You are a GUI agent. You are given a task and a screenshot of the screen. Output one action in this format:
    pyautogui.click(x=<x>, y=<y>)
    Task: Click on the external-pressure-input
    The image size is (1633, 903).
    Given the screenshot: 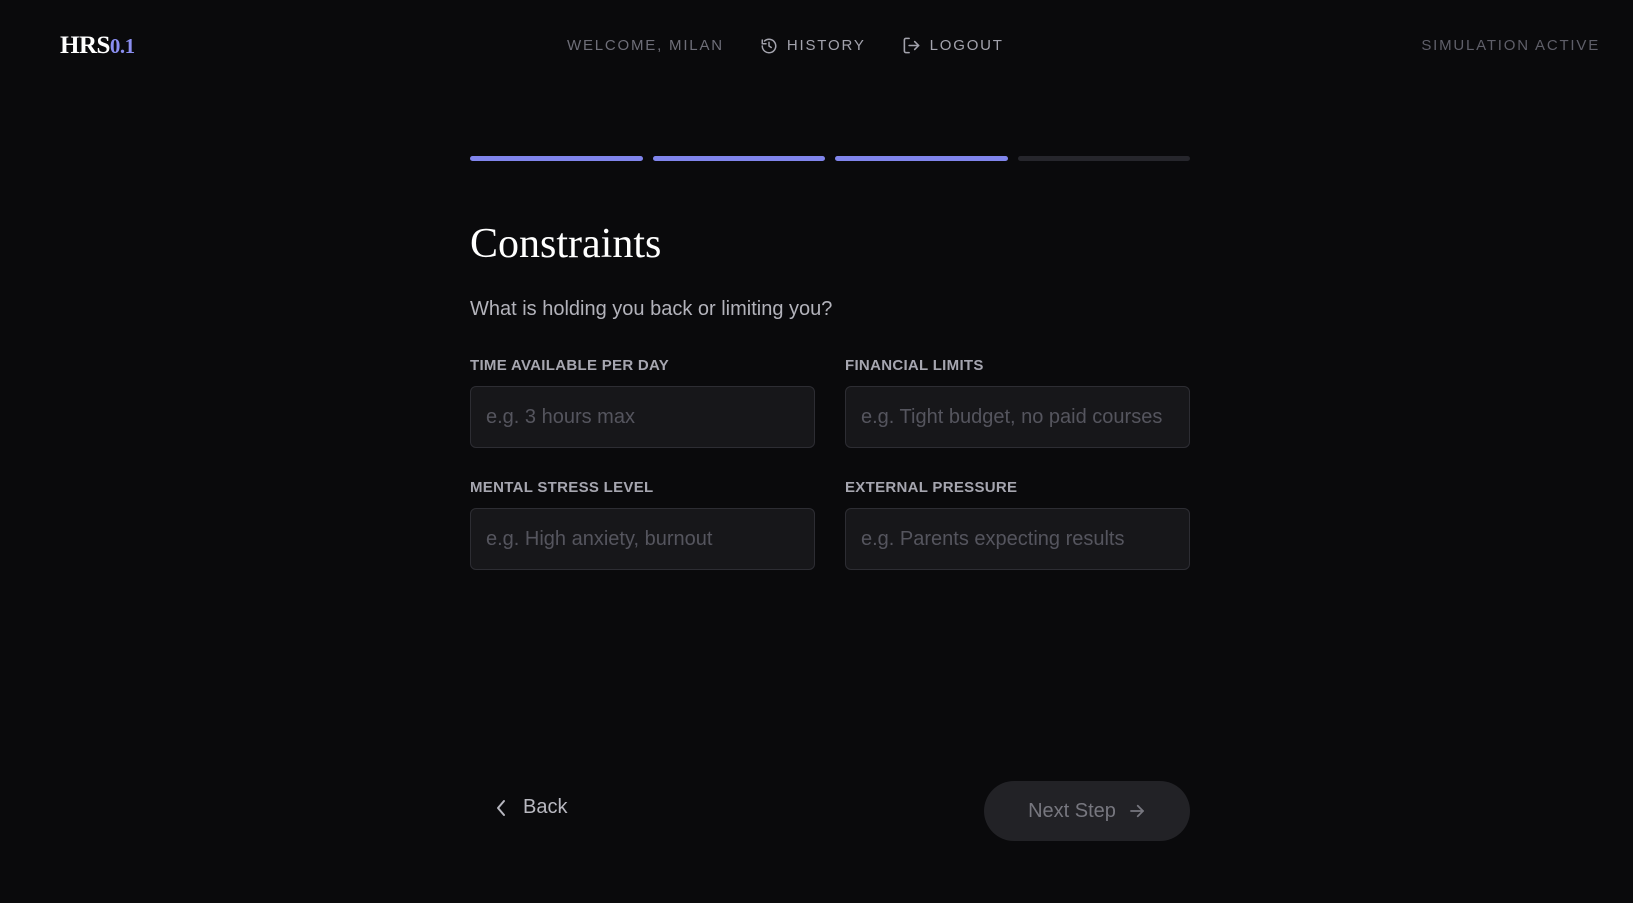 What is the action you would take?
    pyautogui.click(x=1017, y=539)
    